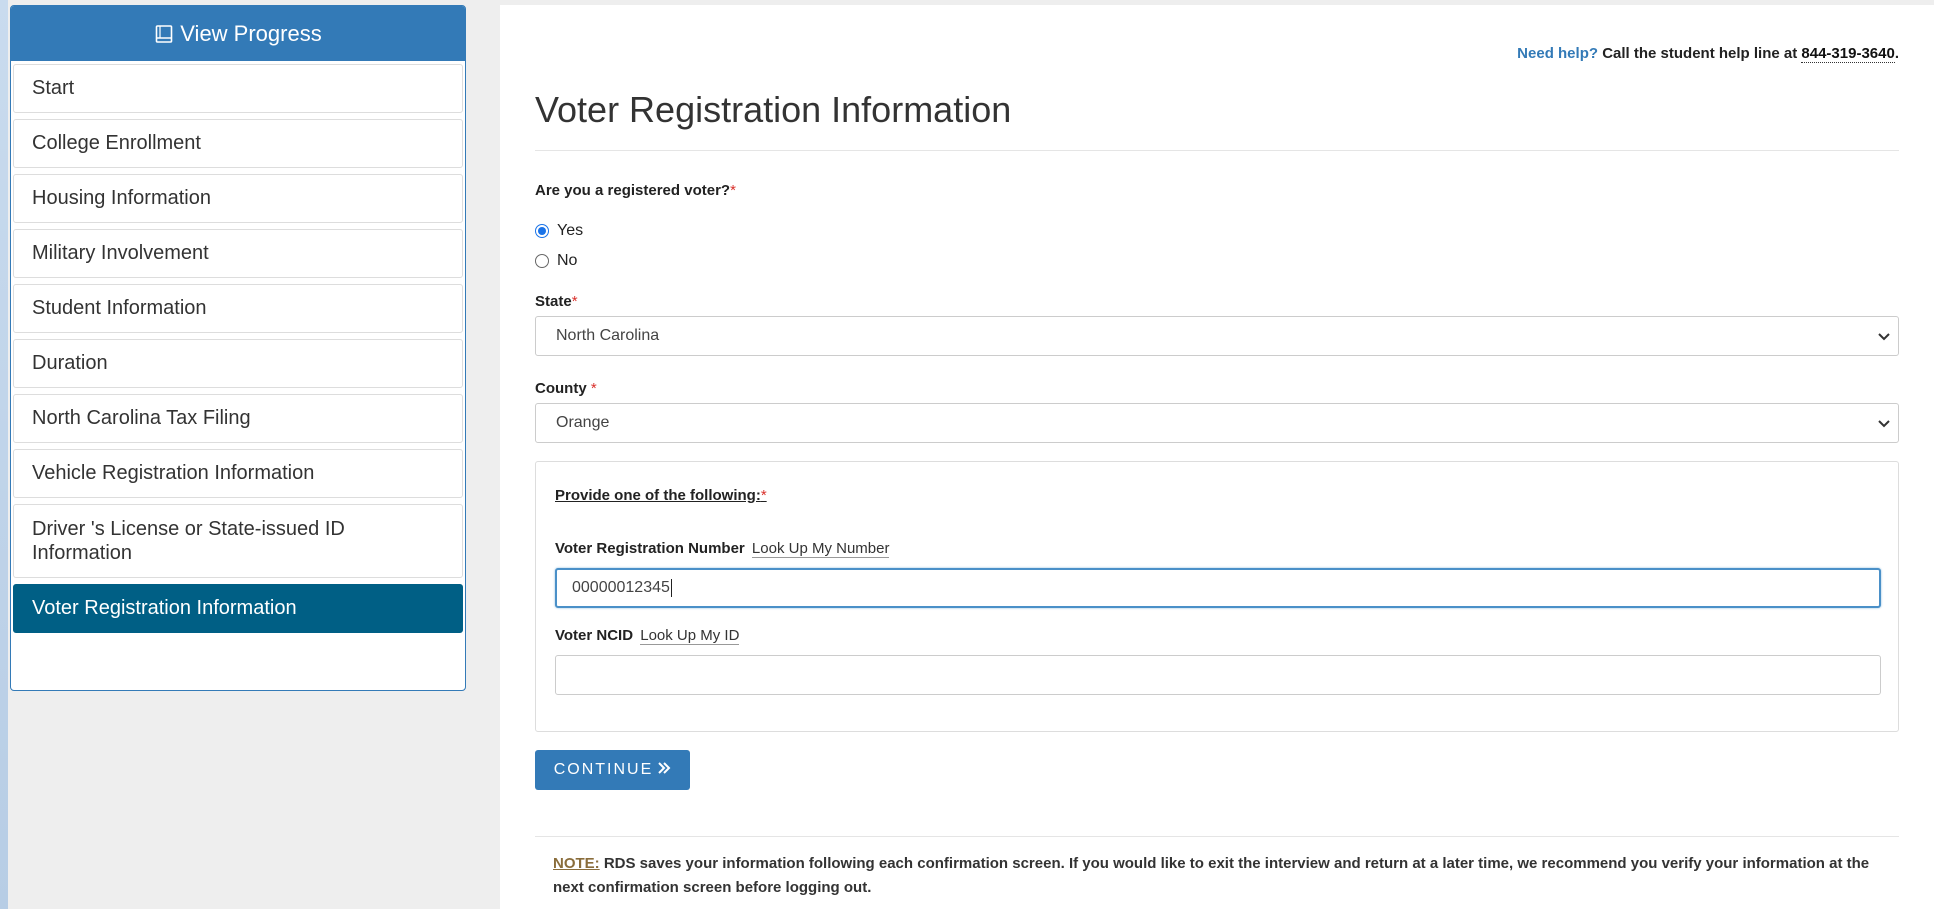 The height and width of the screenshot is (909, 1934). I want to click on page-title: Voter Registration Information, so click(773, 109).